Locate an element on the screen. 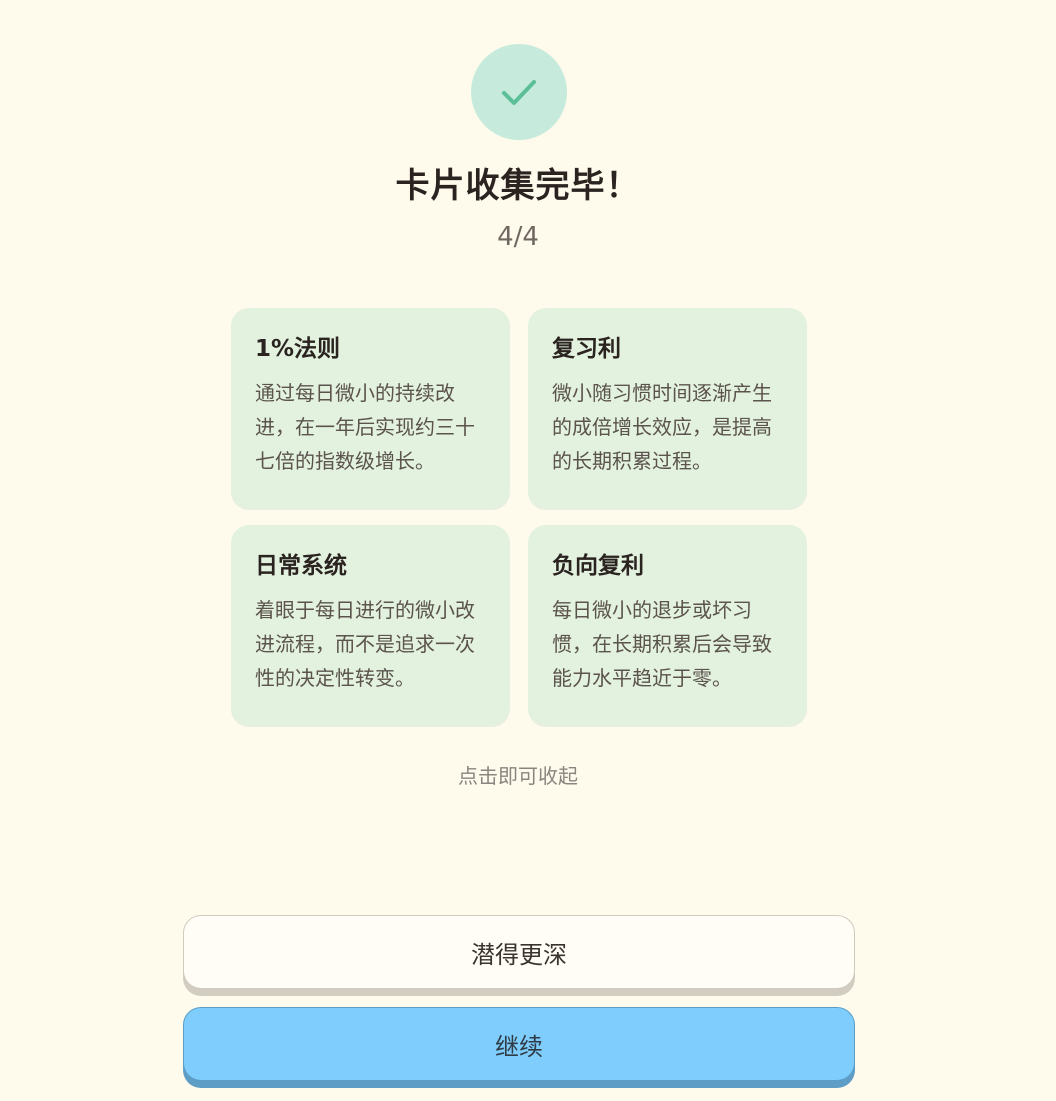 The width and height of the screenshot is (1056, 1101). card-title: 日常系统 is located at coordinates (301, 566).